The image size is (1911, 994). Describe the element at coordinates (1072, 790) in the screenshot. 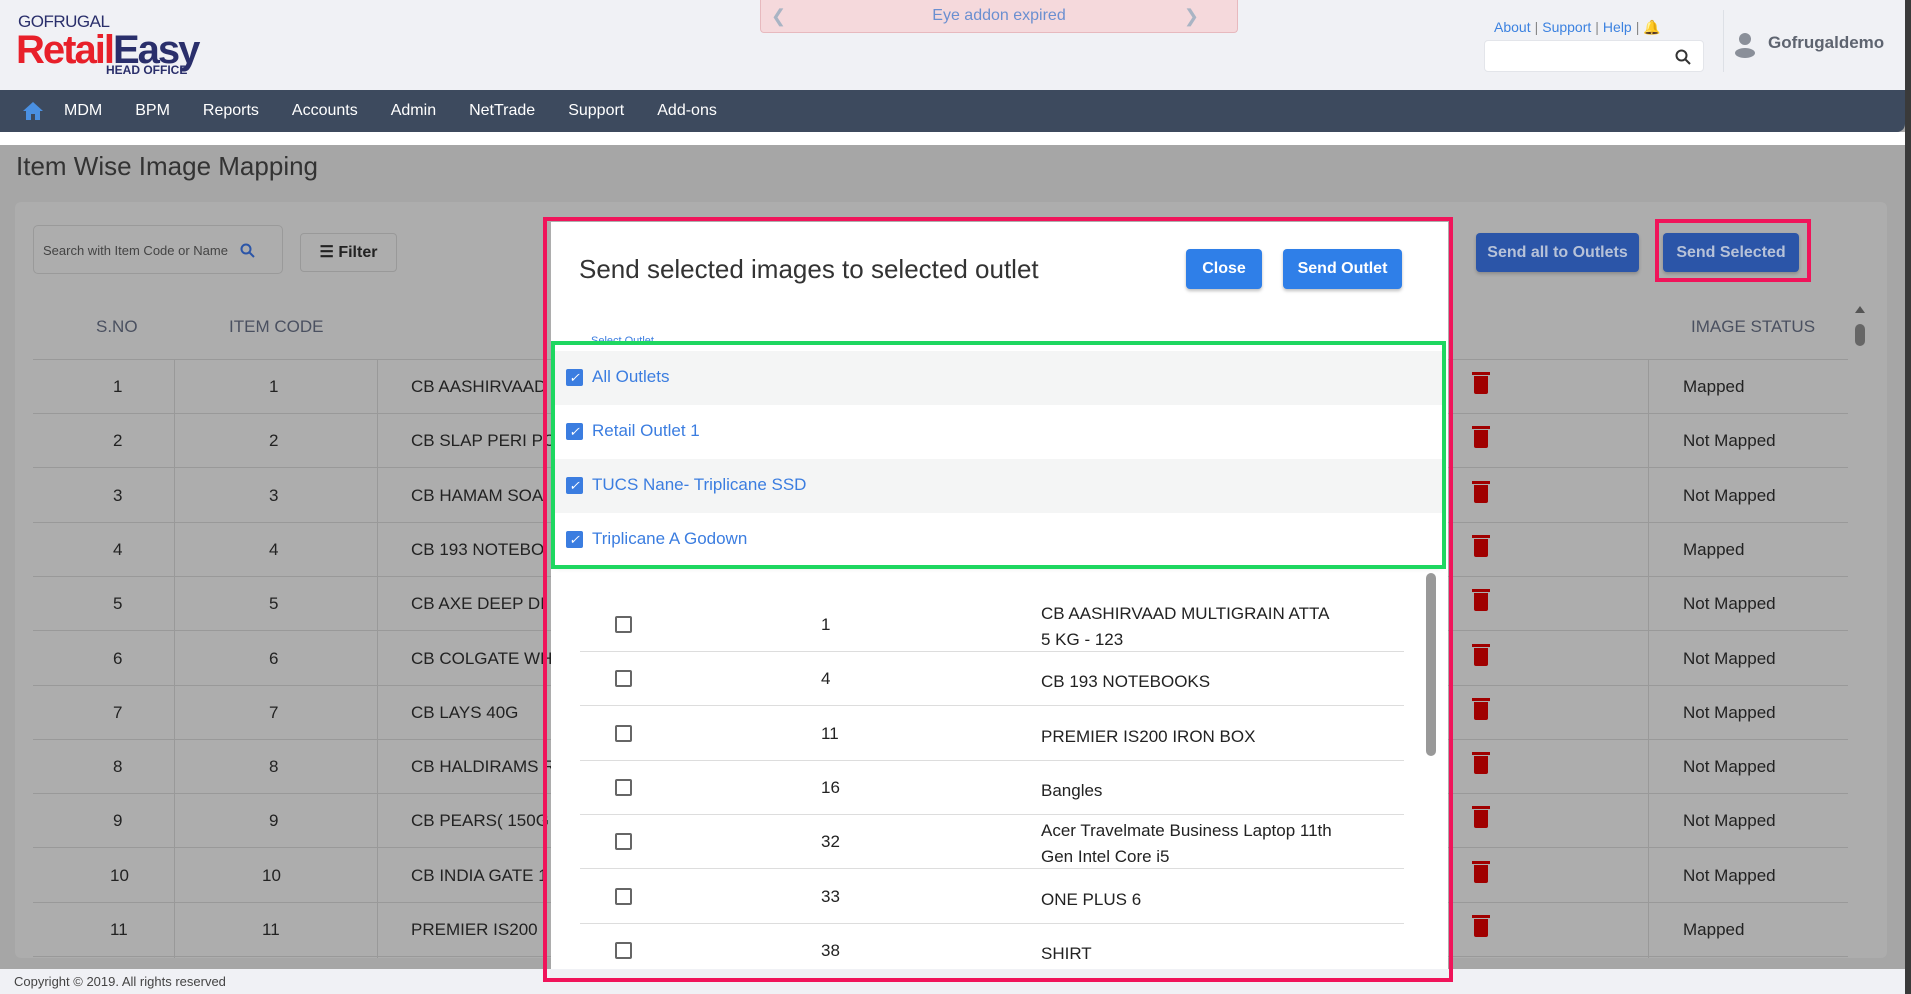

I see `cell-item-name: Bangles` at that location.